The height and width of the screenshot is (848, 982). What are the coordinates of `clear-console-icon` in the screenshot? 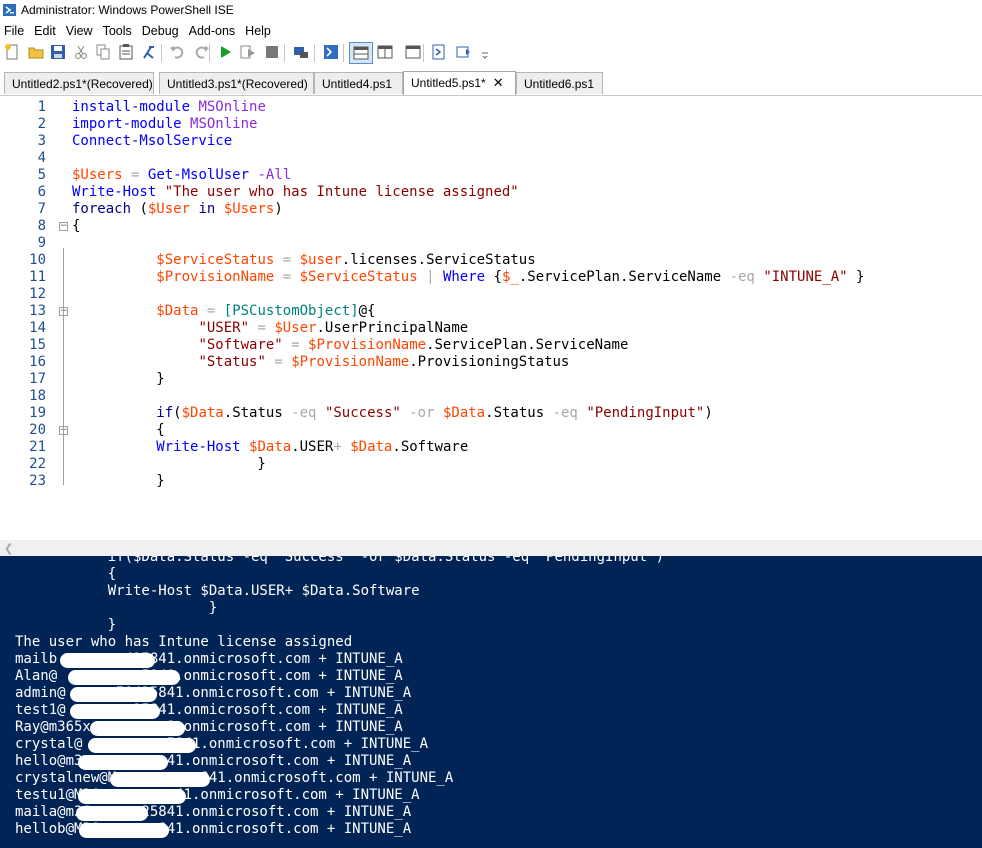 It's located at (148, 52).